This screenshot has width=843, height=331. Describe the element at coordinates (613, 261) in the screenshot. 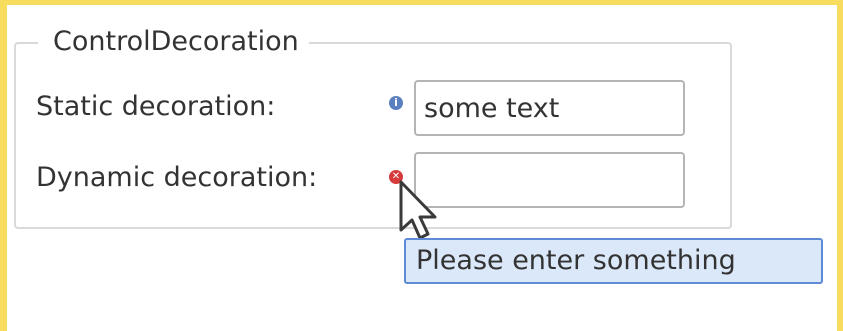

I see `error-tooltip: Please enter something` at that location.